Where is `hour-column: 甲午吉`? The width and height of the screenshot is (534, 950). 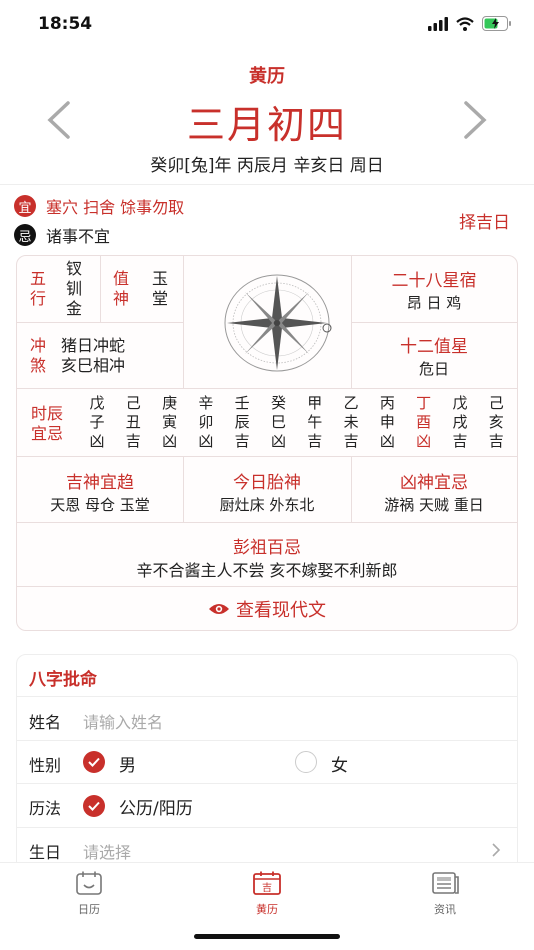
hour-column: 甲午吉 is located at coordinates (315, 422).